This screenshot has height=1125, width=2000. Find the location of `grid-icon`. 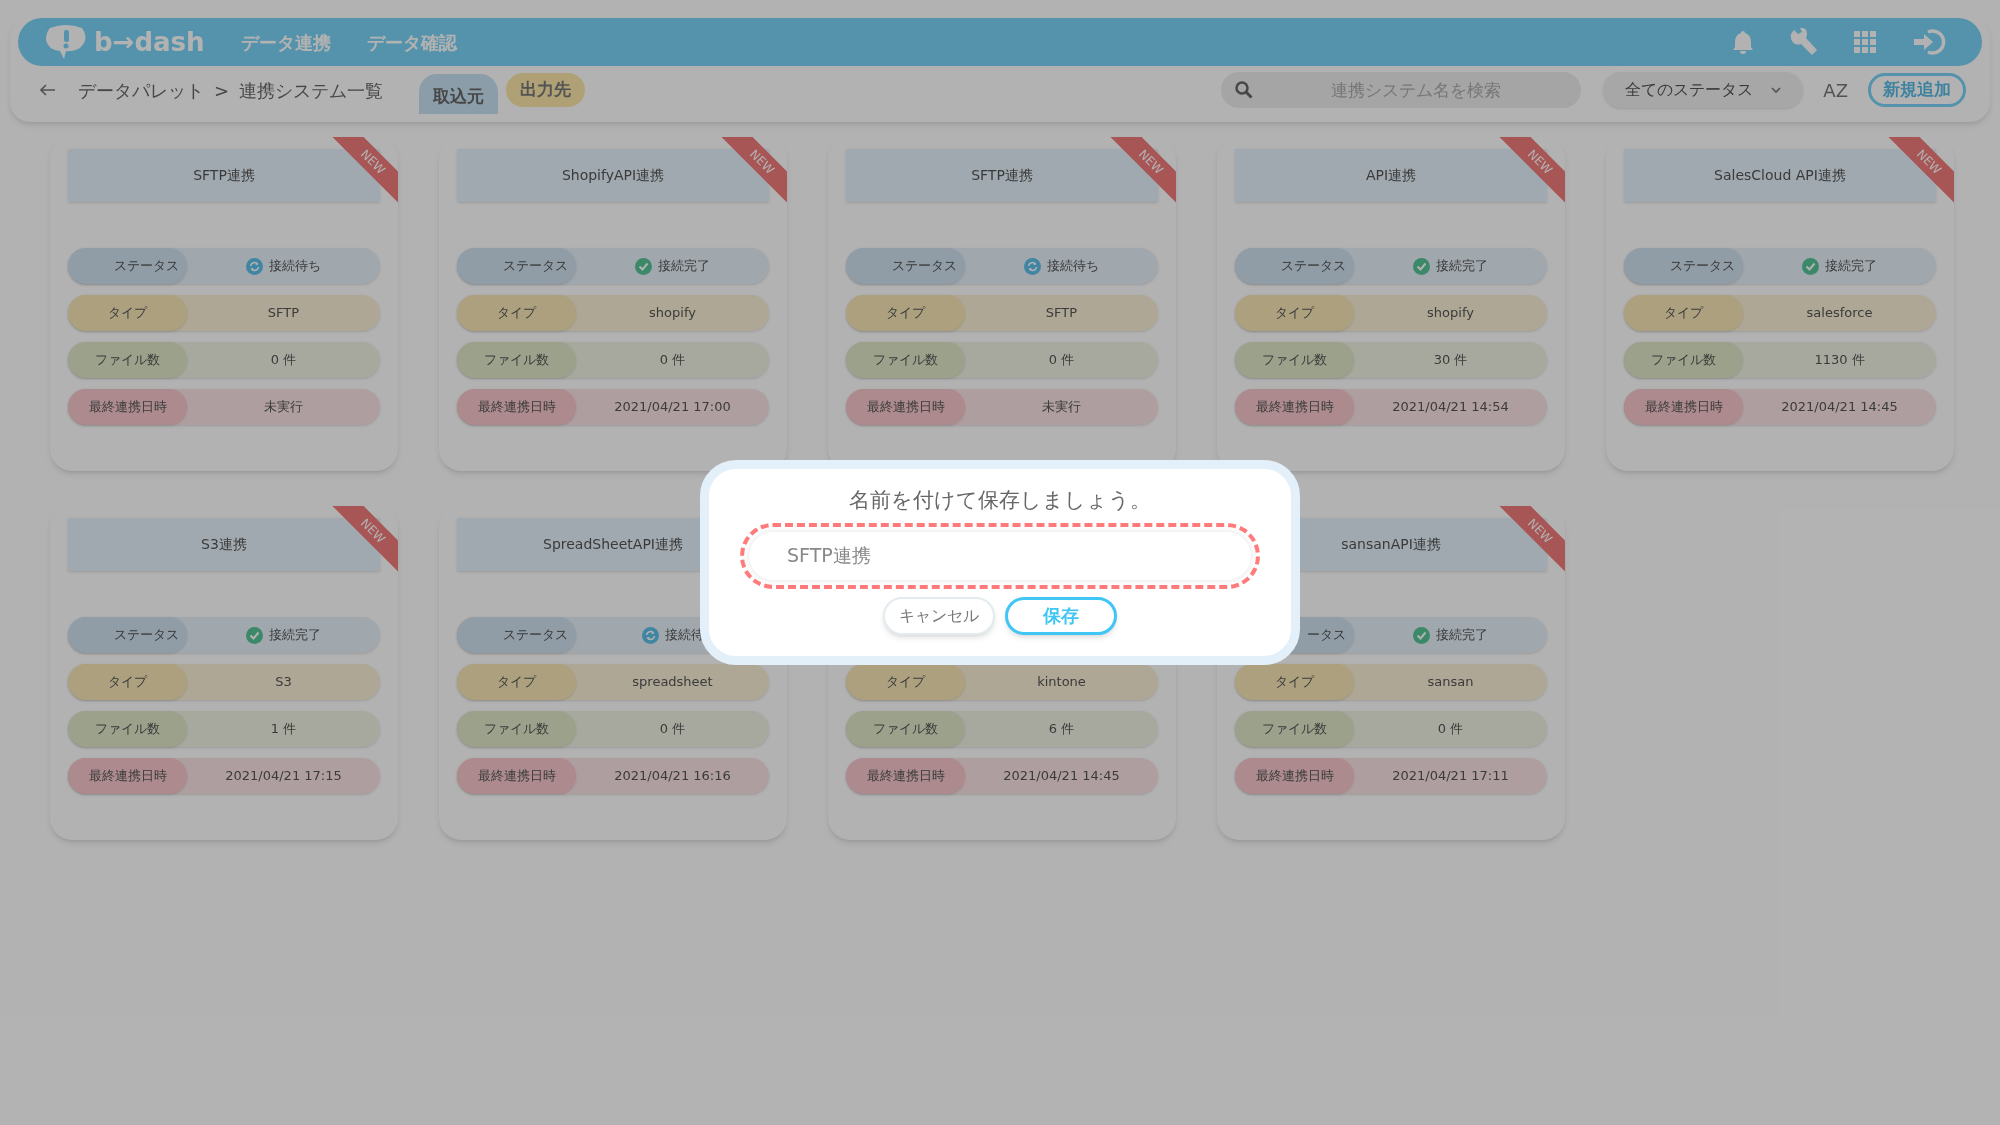

grid-icon is located at coordinates (1865, 42).